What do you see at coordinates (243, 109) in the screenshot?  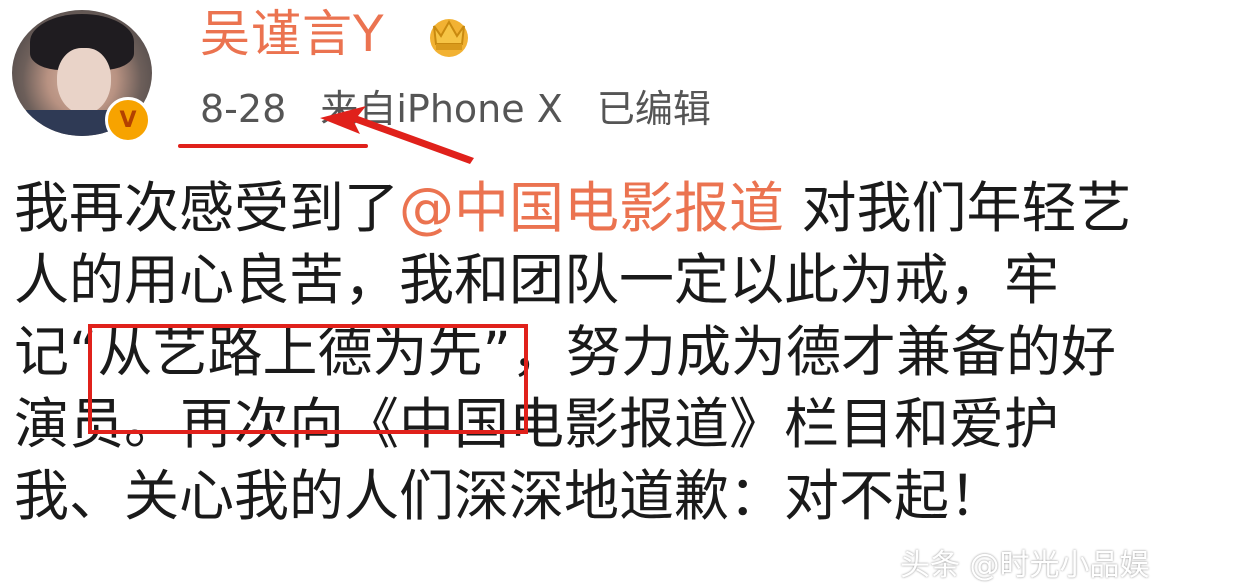 I see `post-date: 8-28` at bounding box center [243, 109].